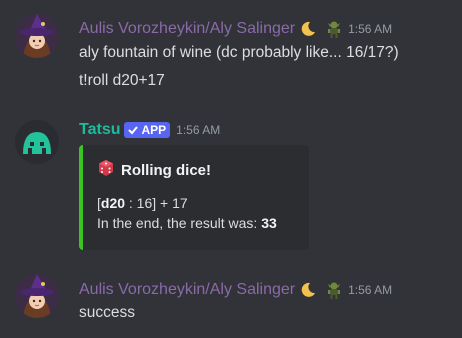 This screenshot has height=338, width=462. I want to click on embed-title: Rolling dice!, so click(154, 170).